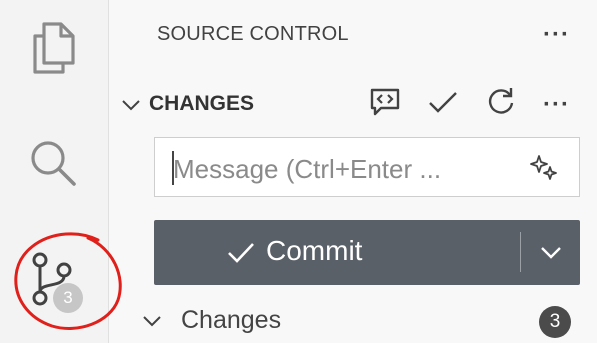  Describe the element at coordinates (443, 103) in the screenshot. I see `commit-check-icon` at that location.